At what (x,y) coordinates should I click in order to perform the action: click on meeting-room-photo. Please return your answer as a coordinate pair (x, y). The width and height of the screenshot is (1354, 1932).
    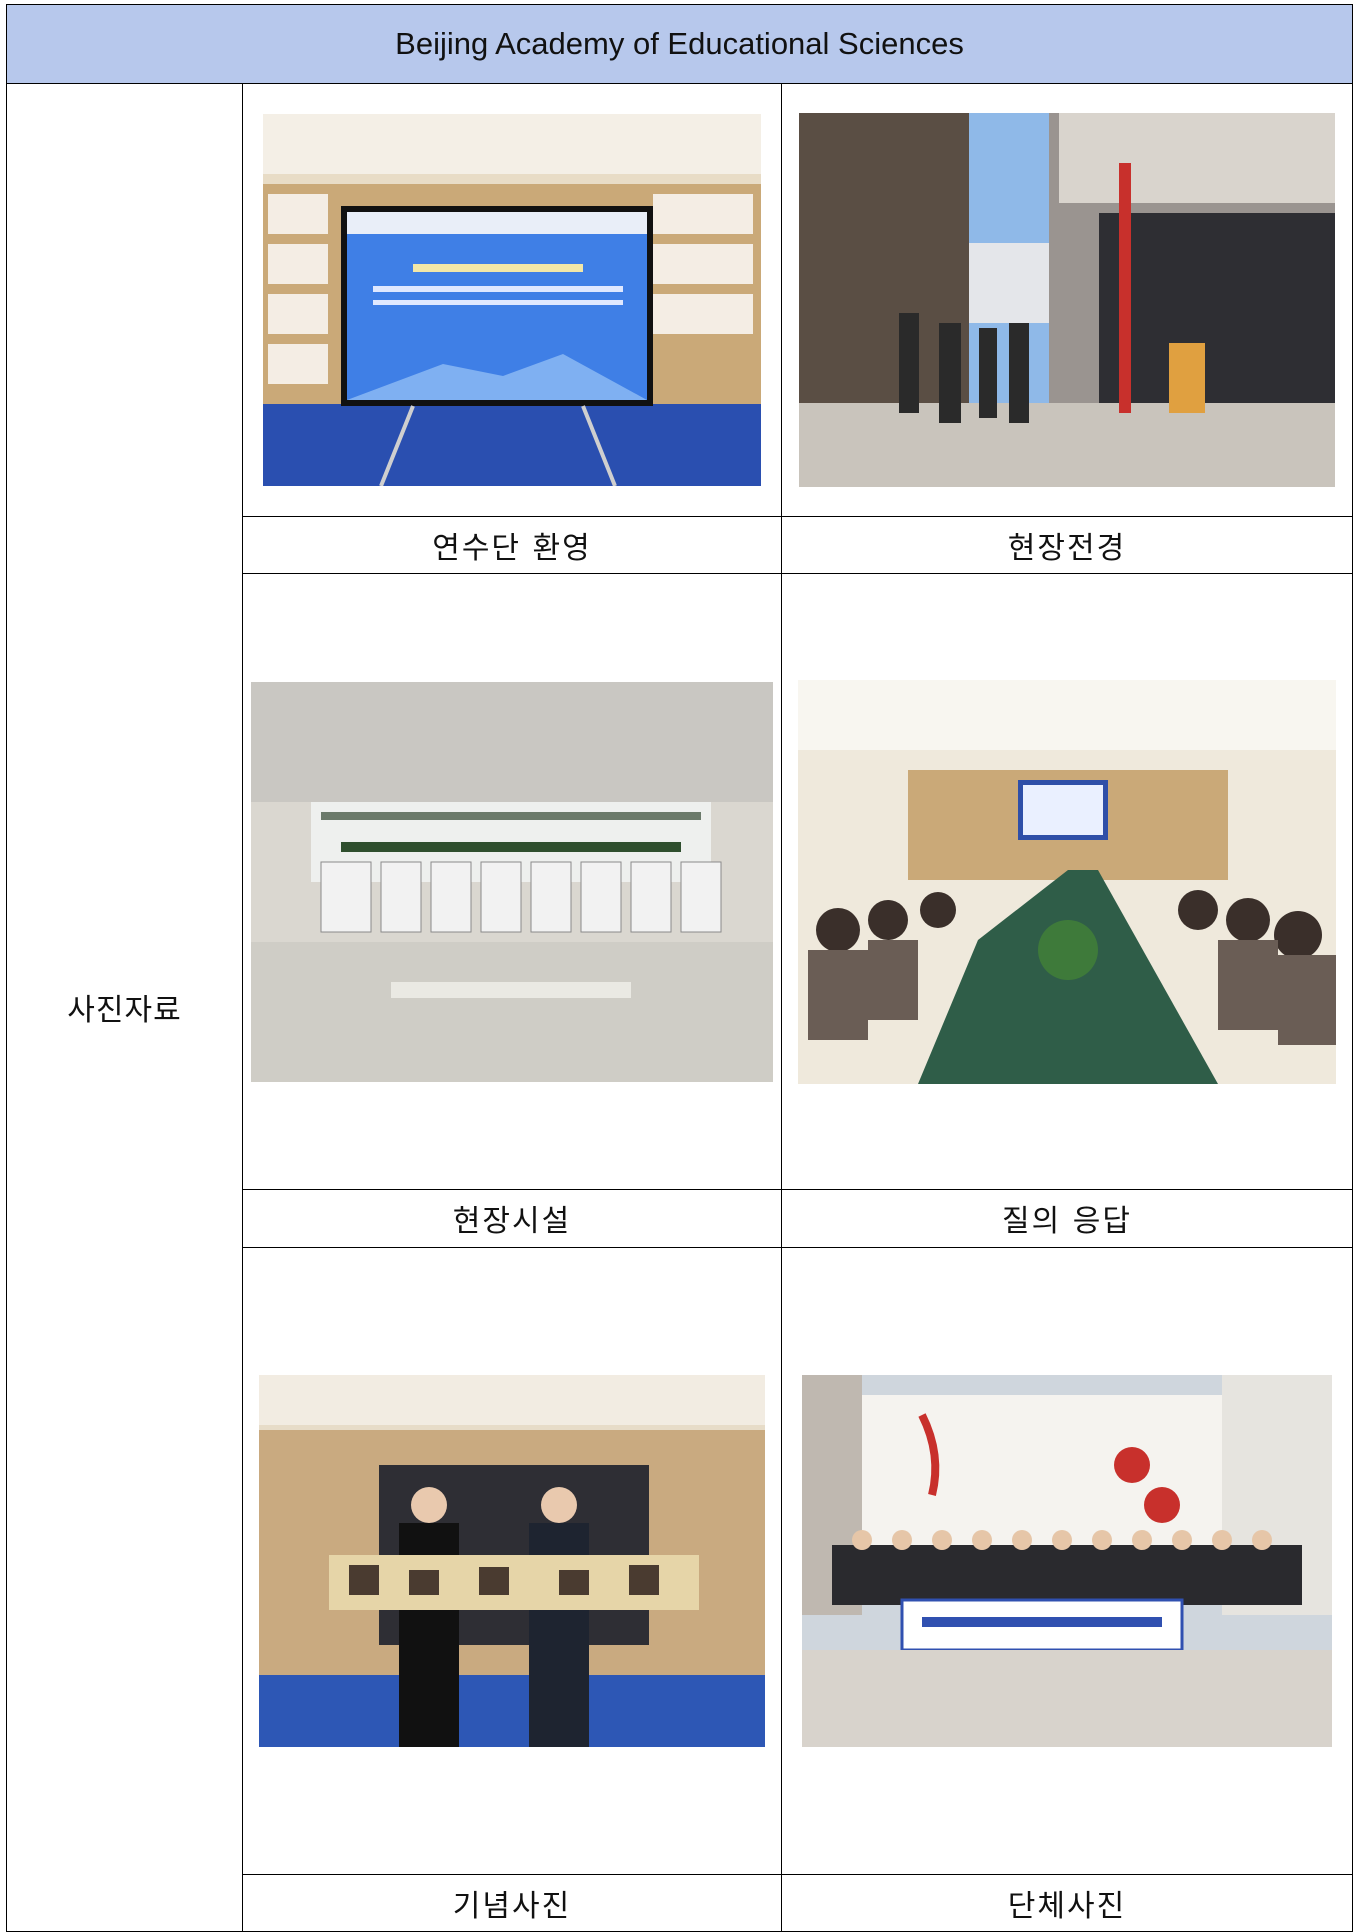
    Looking at the image, I should click on (1067, 881).